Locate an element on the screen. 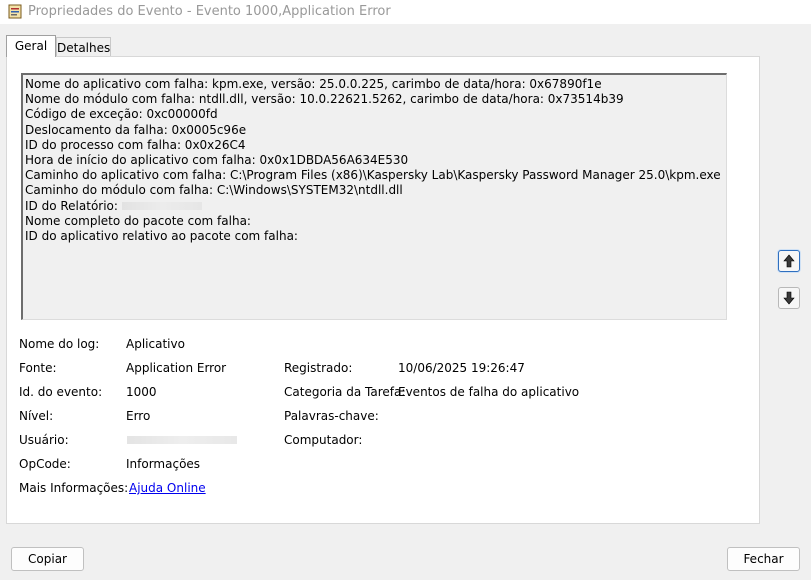 The image size is (811, 580). event-id-value: 1000 is located at coordinates (141, 392).